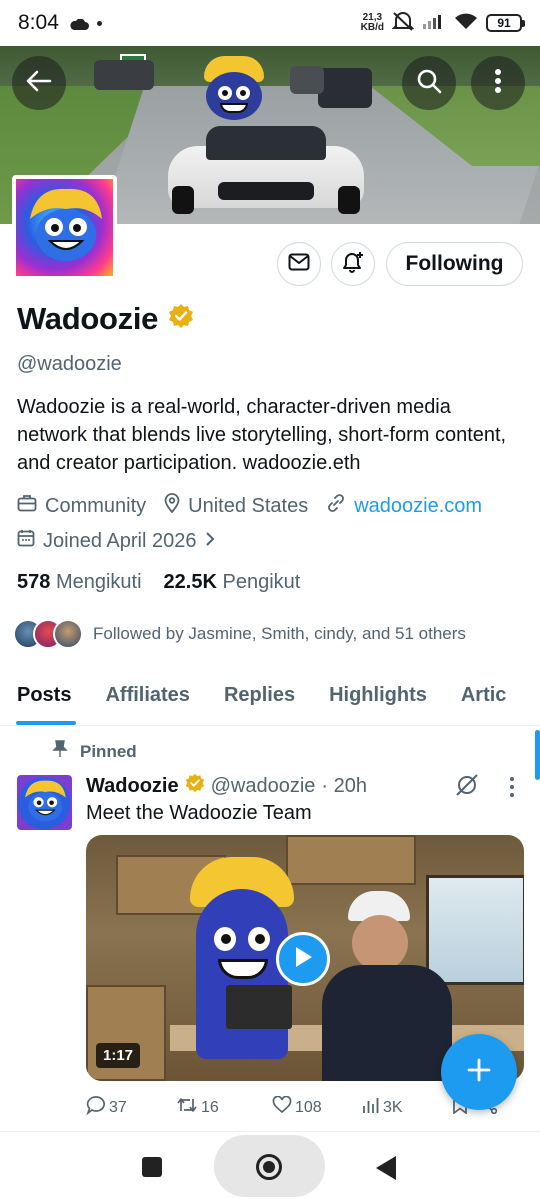 This screenshot has height=1199, width=540. I want to click on battery-icon: 91, so click(505, 23).